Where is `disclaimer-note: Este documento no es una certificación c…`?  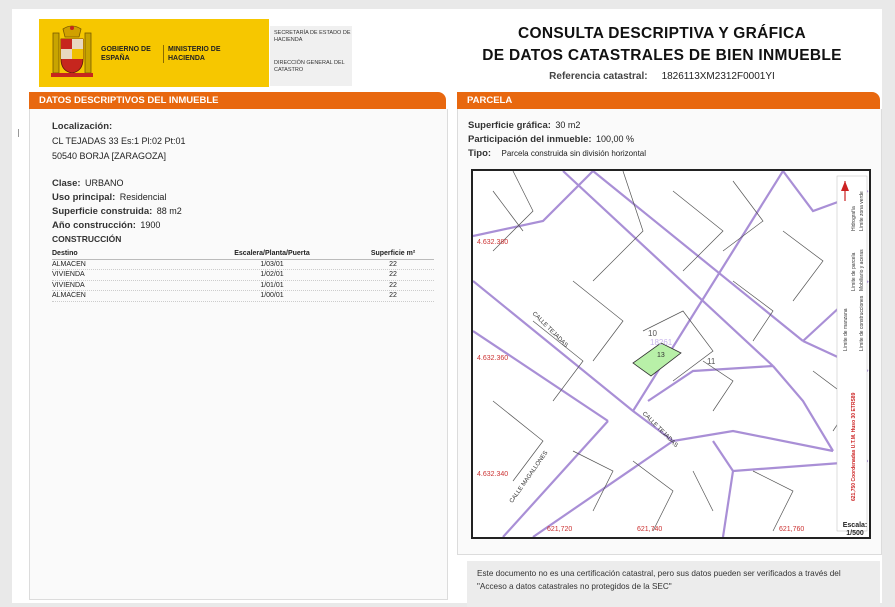
disclaimer-note: Este documento no es una certificación c… is located at coordinates (673, 584).